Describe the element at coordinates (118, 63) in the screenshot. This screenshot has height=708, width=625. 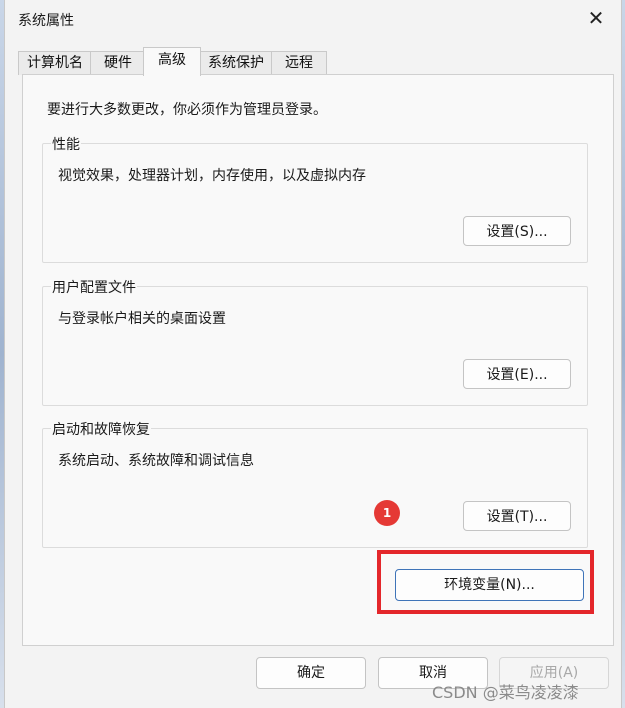
I see `tab-hardware: 硬件` at that location.